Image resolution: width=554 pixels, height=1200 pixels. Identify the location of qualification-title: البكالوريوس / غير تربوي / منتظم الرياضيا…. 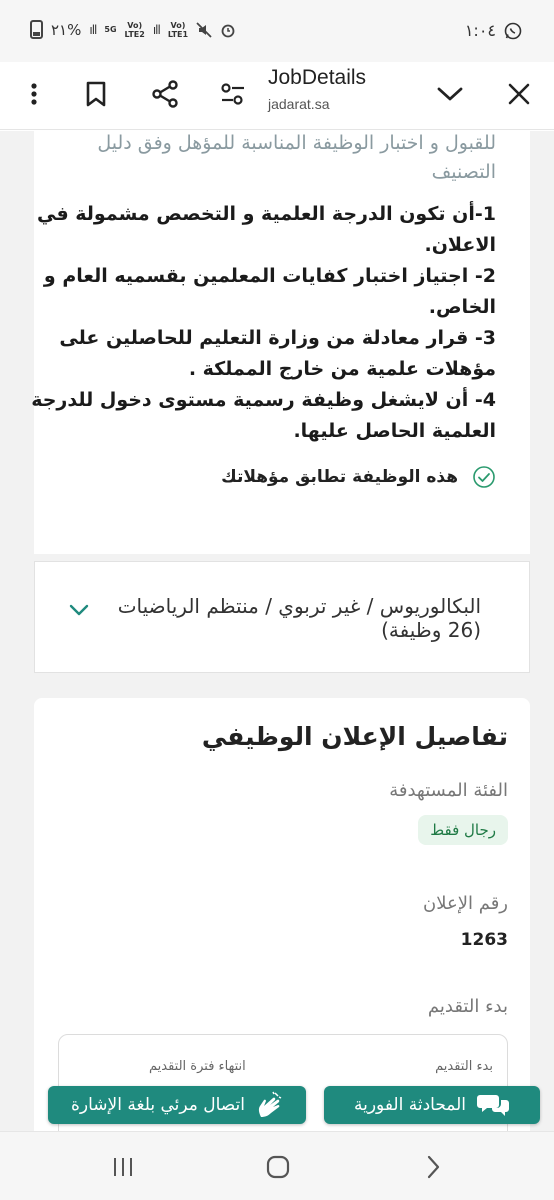
(299, 618).